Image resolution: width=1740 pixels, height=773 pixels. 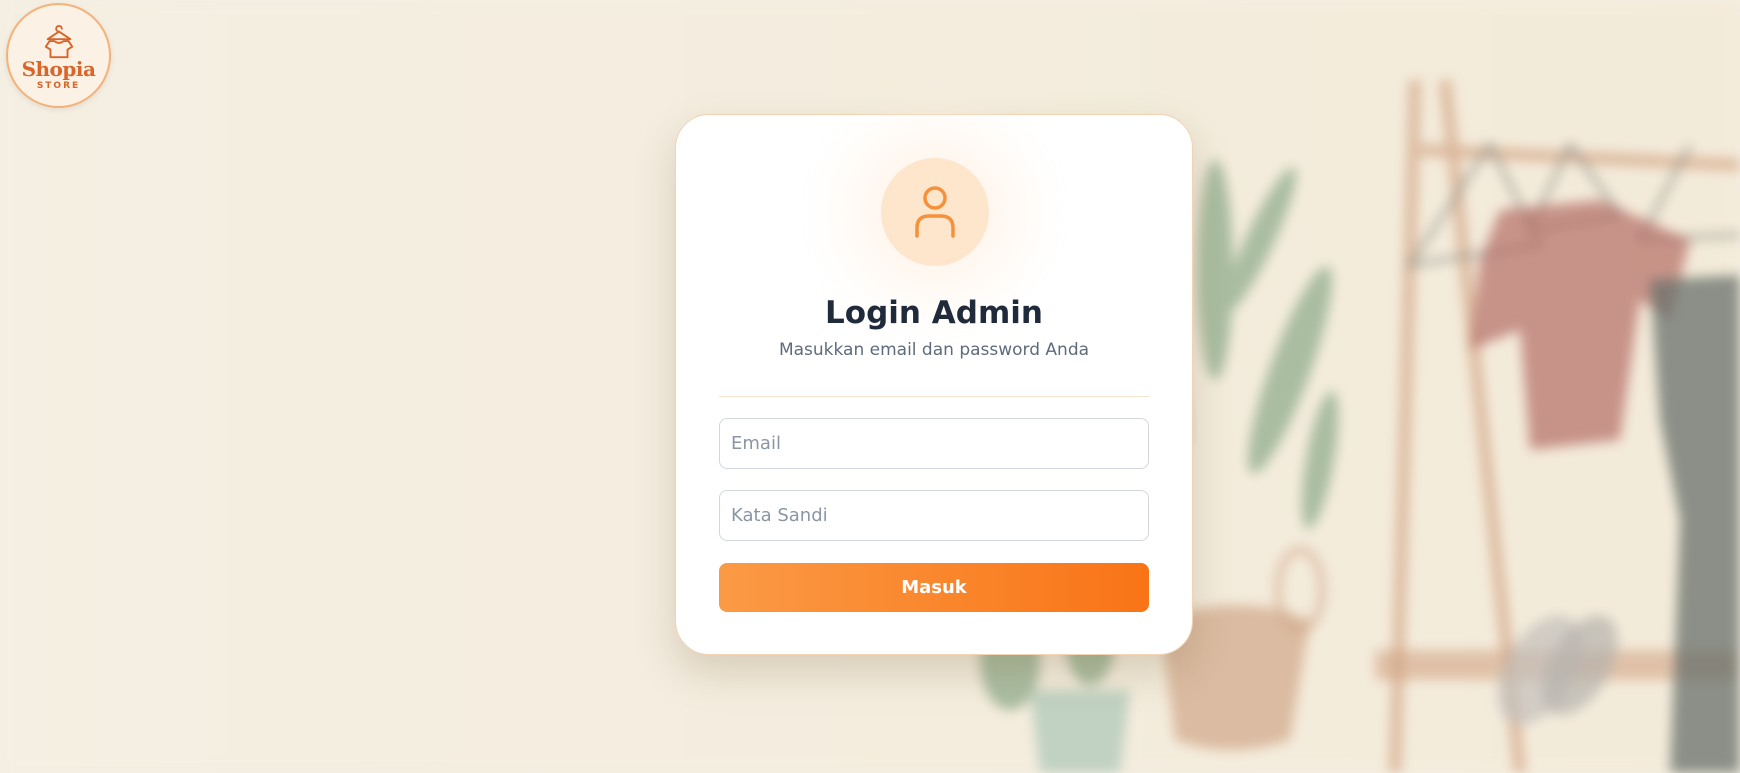 I want to click on password-field, so click(x=934, y=515).